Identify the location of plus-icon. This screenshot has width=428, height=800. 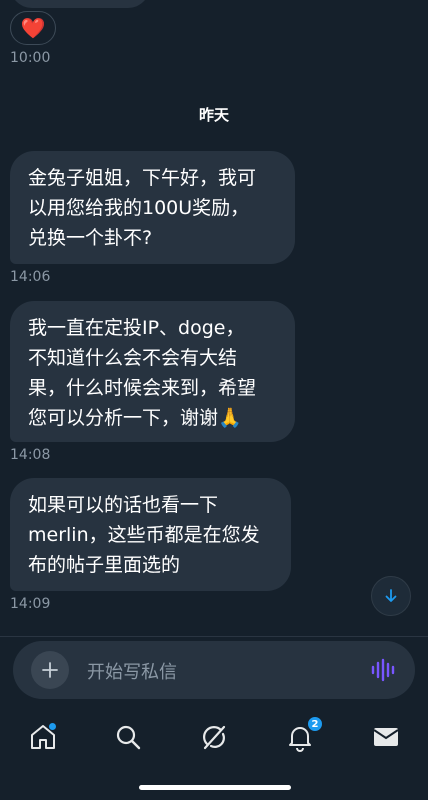
(50, 670).